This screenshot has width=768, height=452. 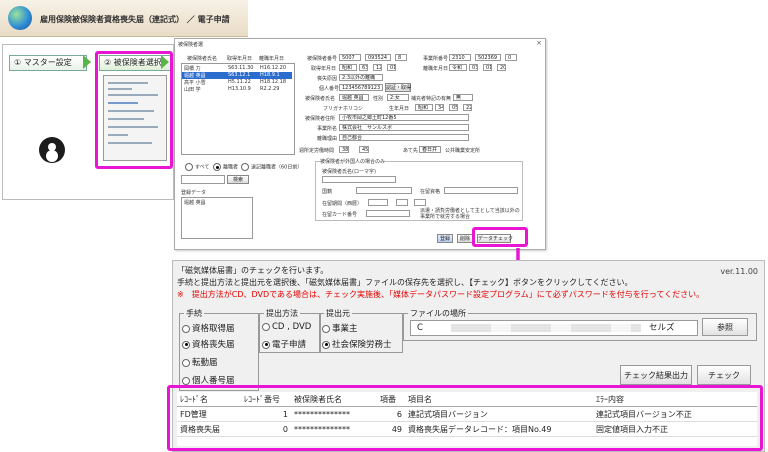 I want to click on birth-year-field: 34, so click(x=439, y=107).